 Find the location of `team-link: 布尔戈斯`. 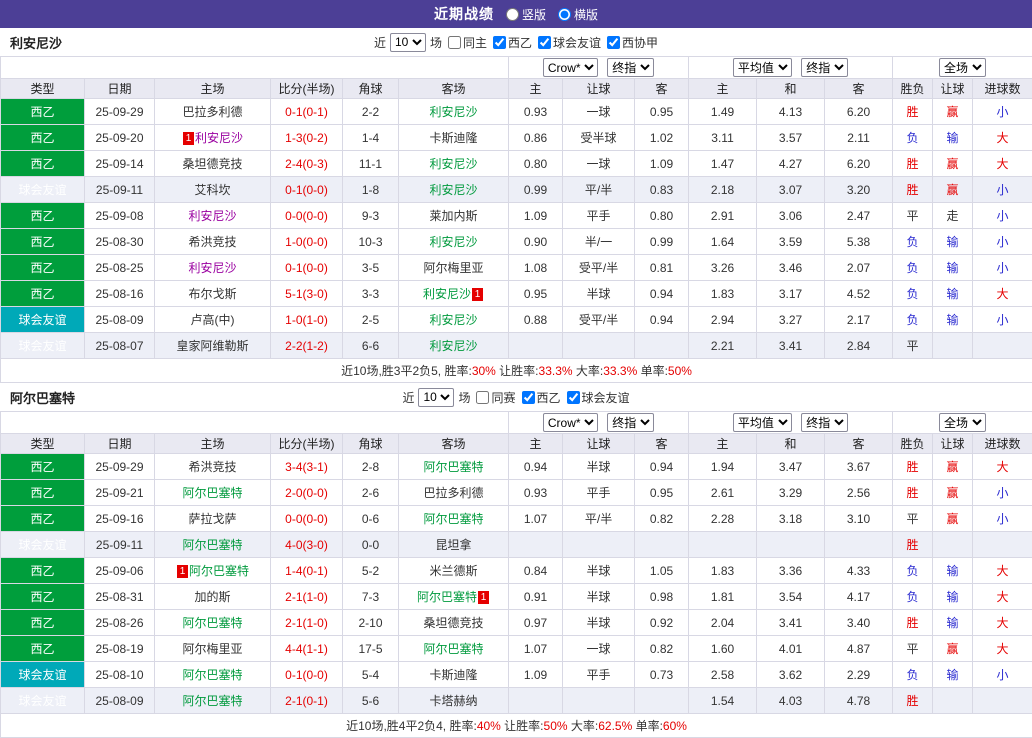

team-link: 布尔戈斯 is located at coordinates (212, 294).